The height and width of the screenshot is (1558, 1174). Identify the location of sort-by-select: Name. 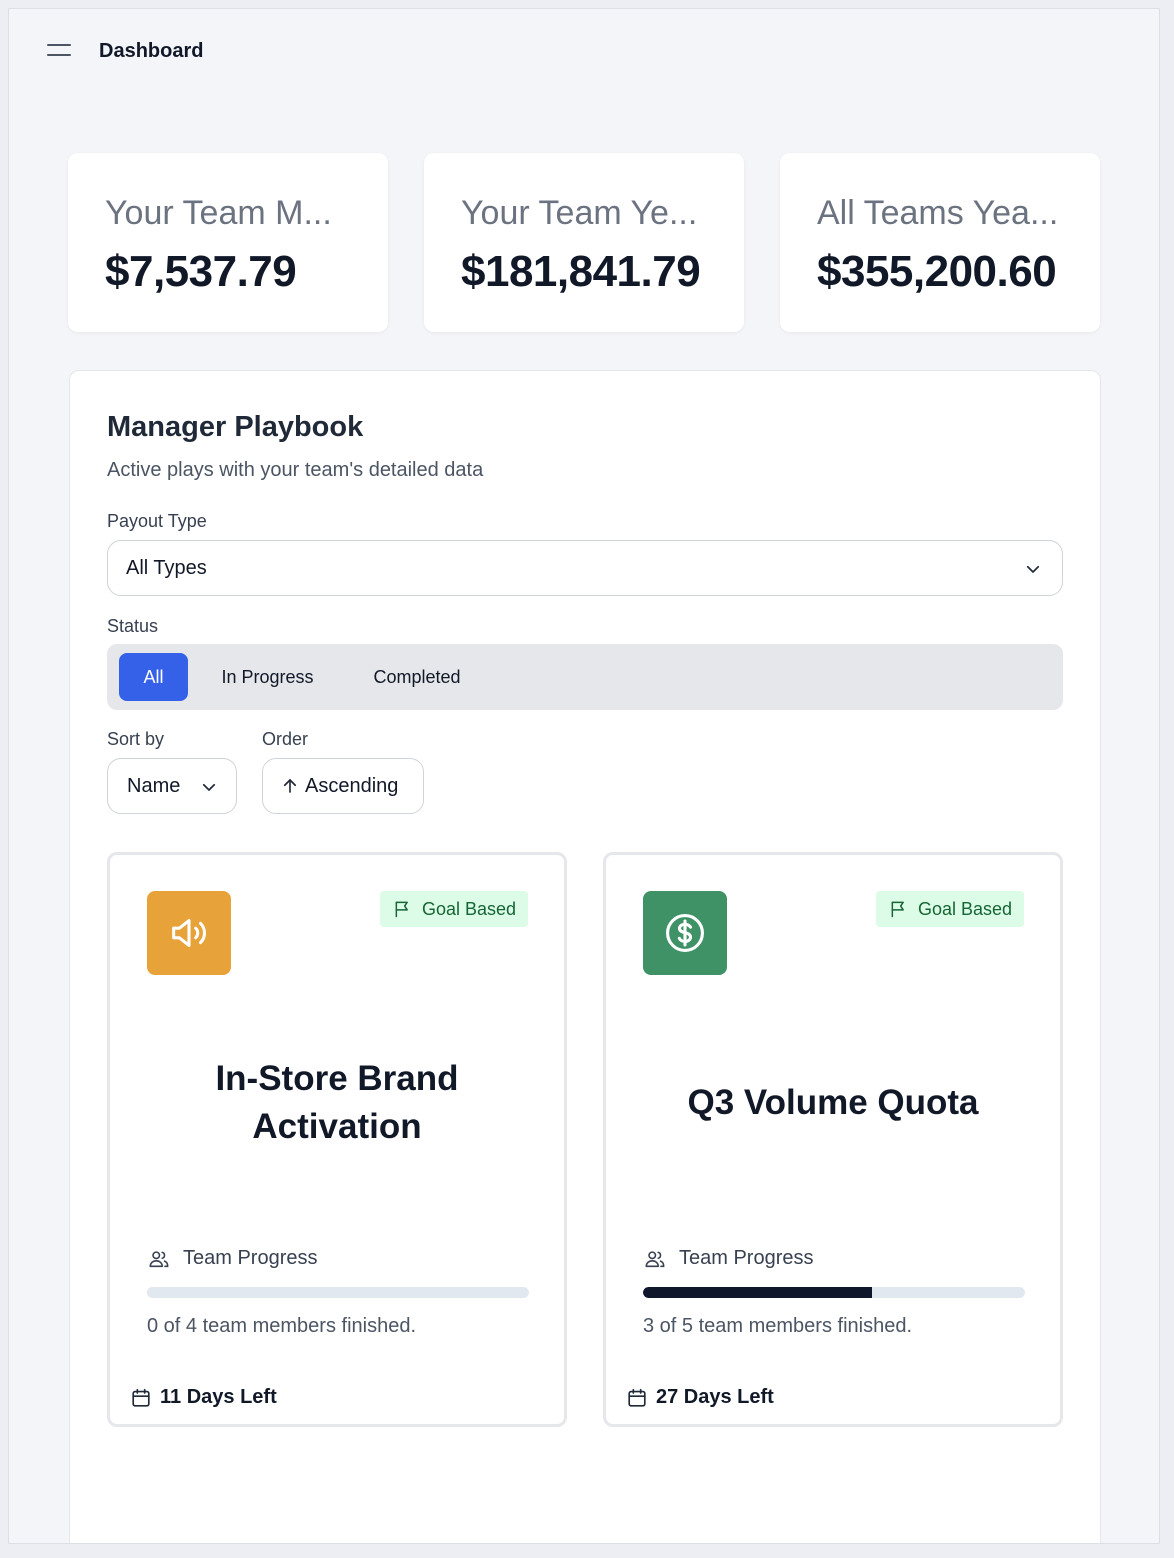
(172, 786).